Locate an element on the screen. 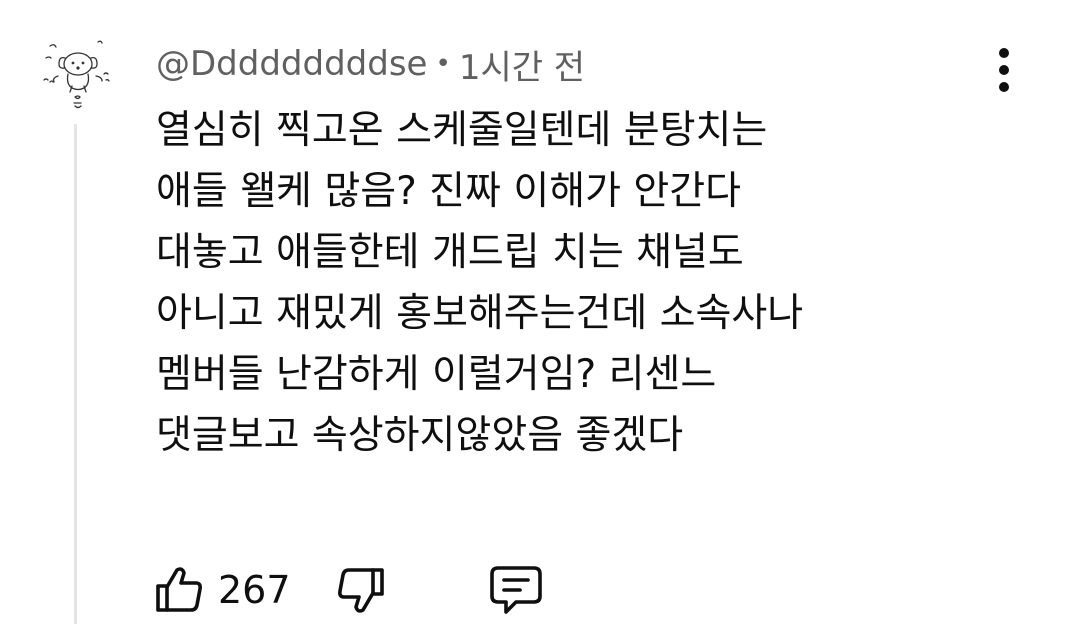 This screenshot has height=624, width=1079. thumbs-down-icon is located at coordinates (361, 590).